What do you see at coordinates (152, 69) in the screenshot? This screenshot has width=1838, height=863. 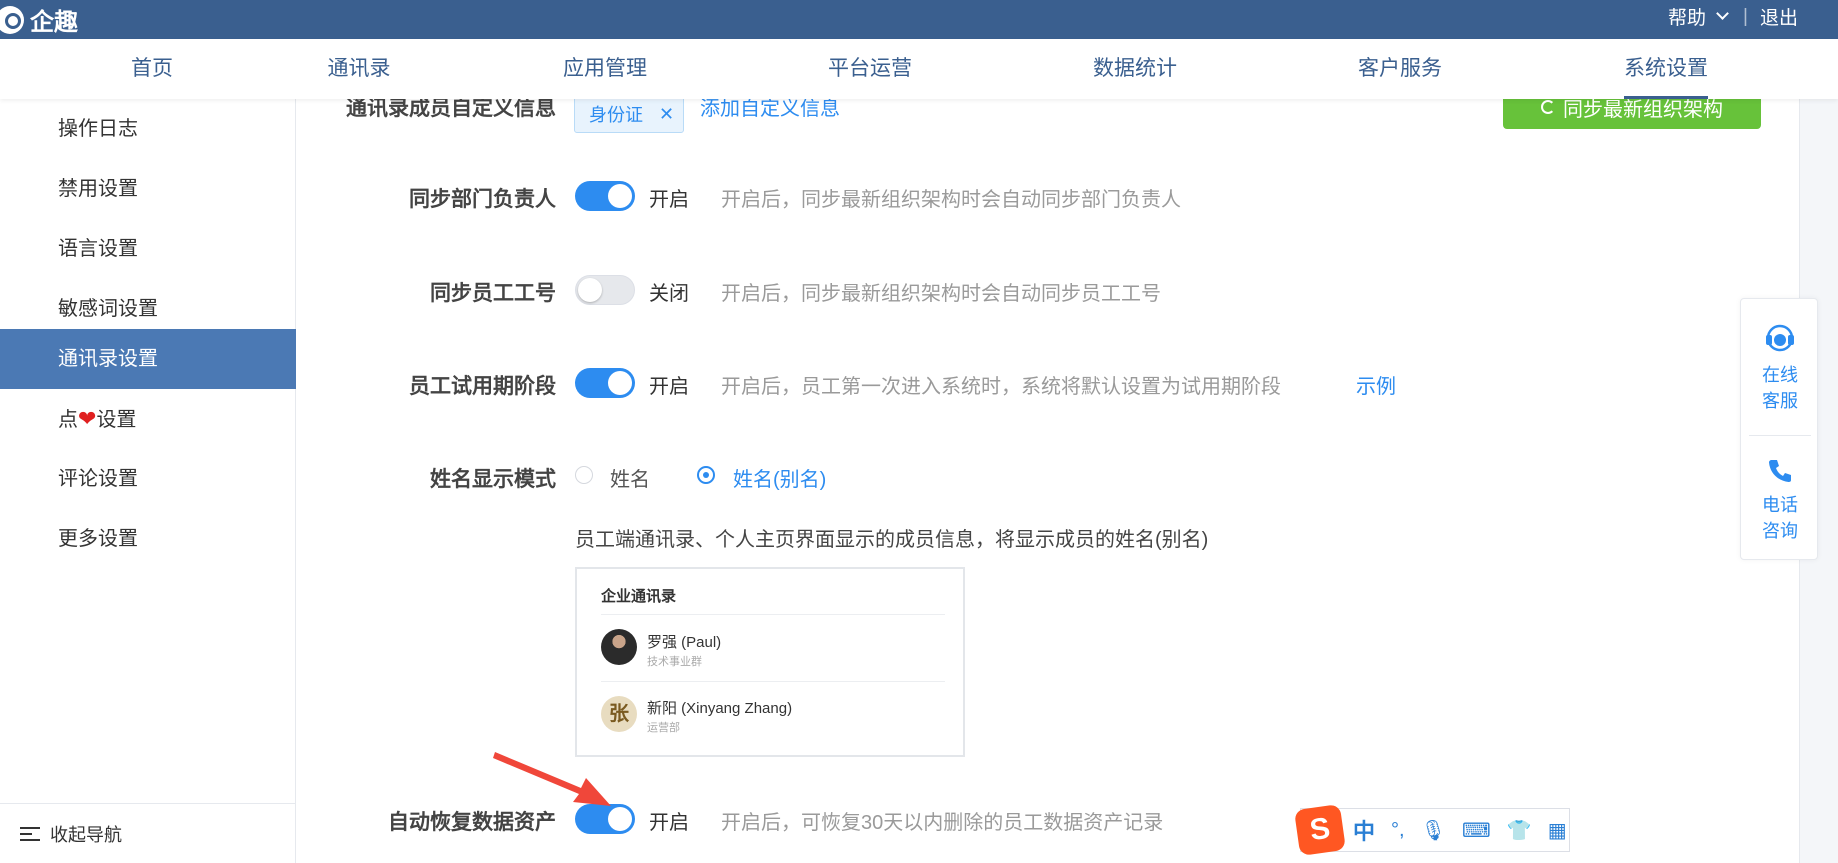 I see `nav-home: 首页` at bounding box center [152, 69].